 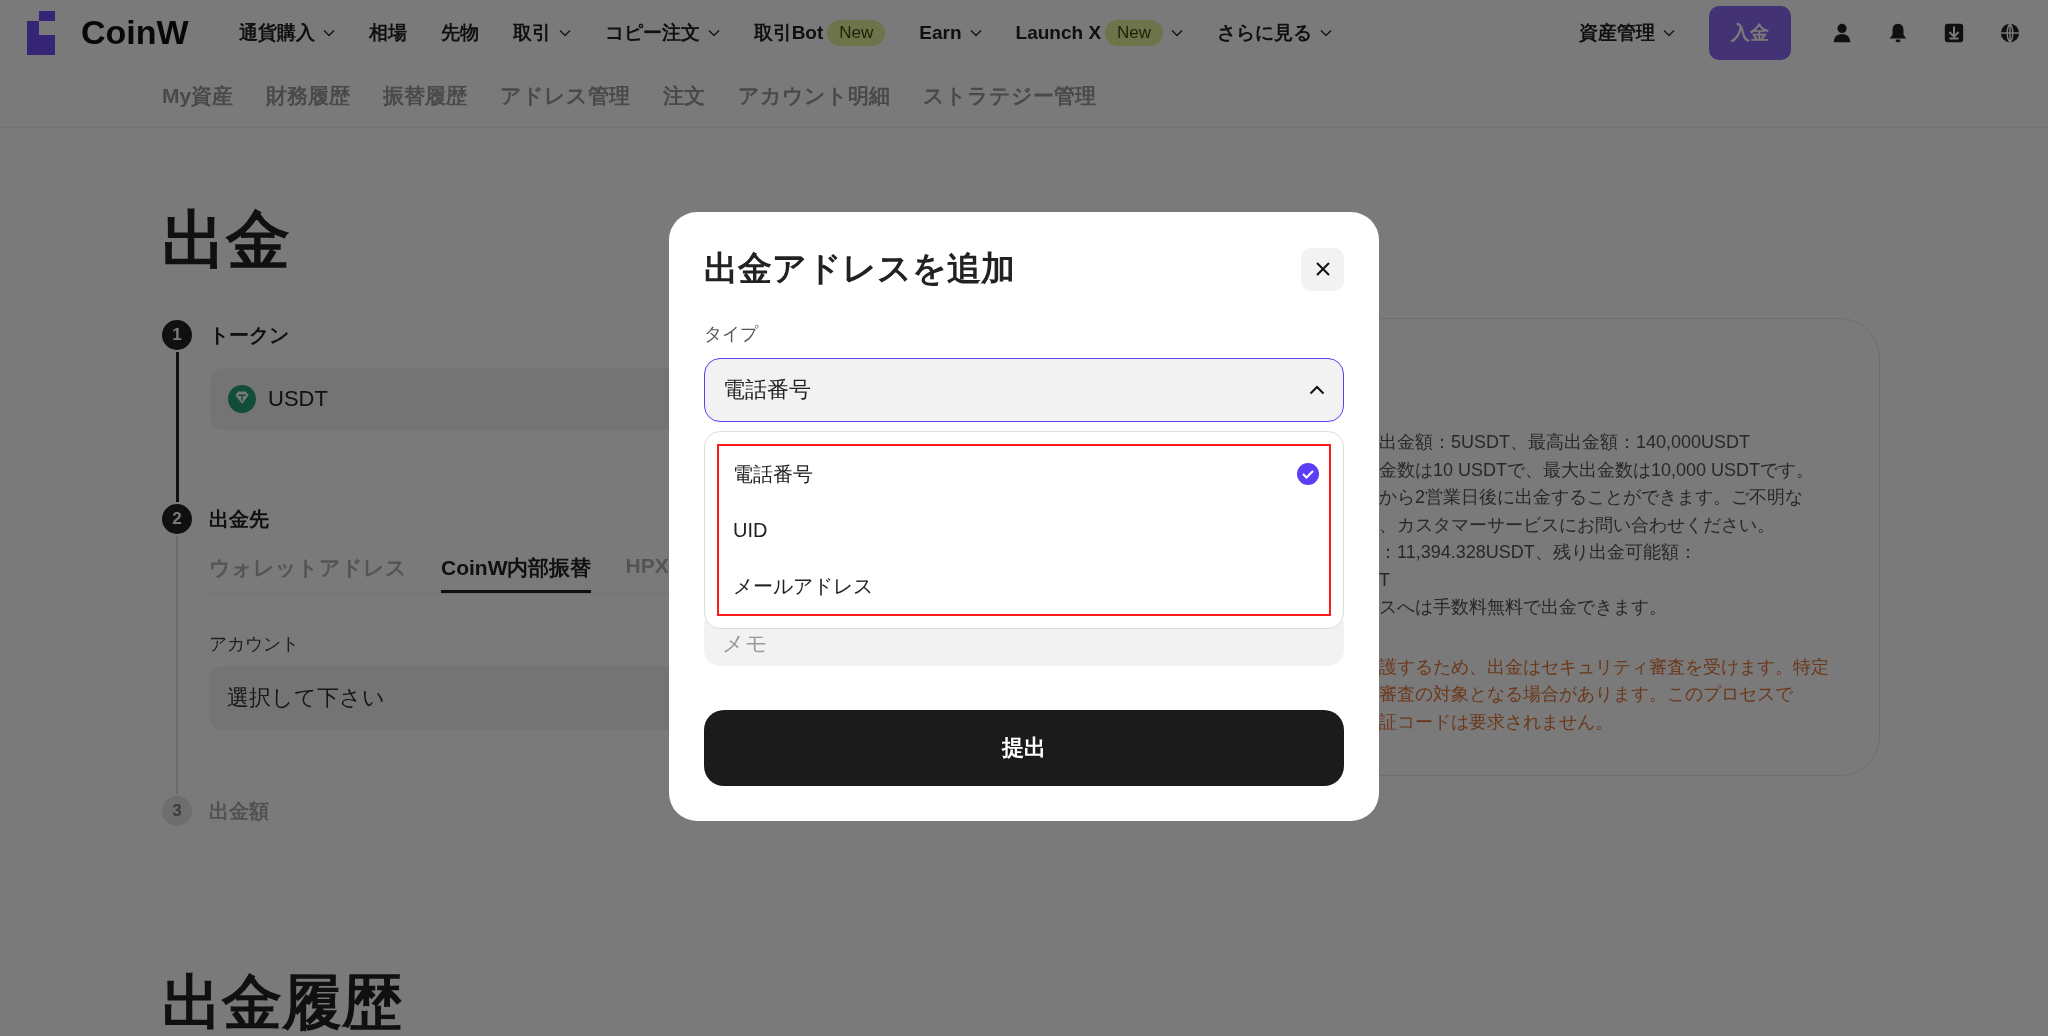 I want to click on info-text: 、カスタマーサービスにお問い合わせください。, so click(x=1577, y=525).